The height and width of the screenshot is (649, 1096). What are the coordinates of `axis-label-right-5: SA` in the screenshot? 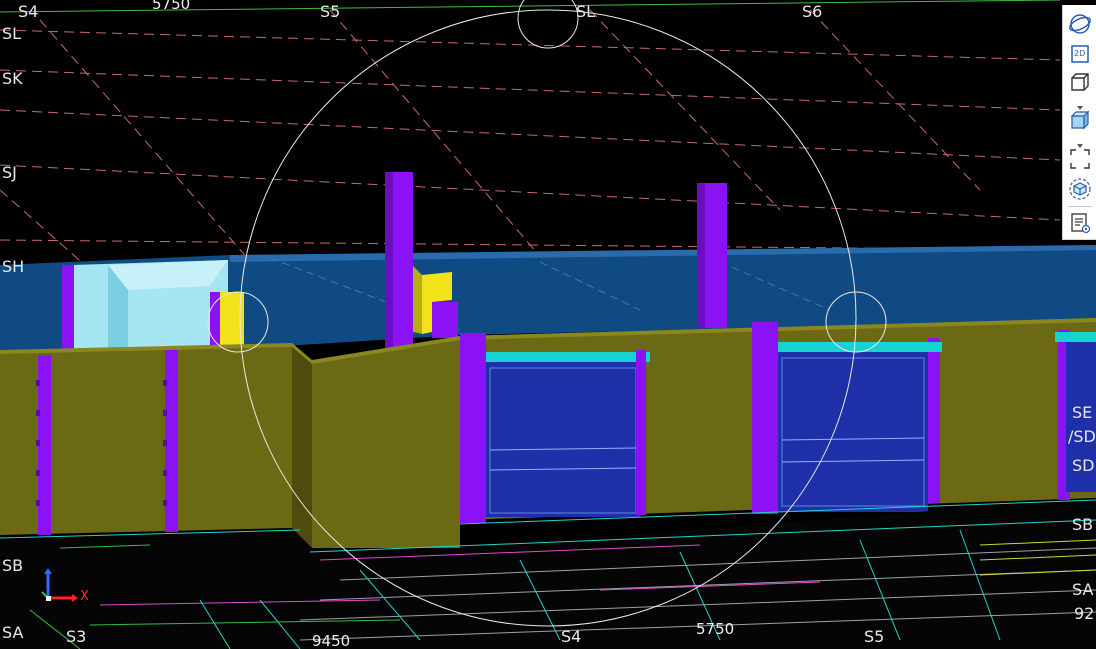 It's located at (1083, 589).